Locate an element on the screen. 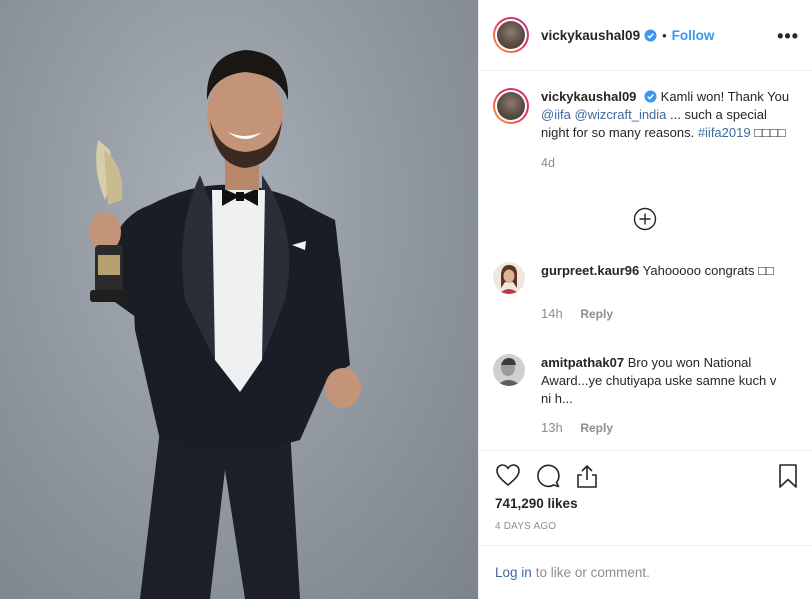  comment-username: gurpreet.kaur96 is located at coordinates (590, 270).